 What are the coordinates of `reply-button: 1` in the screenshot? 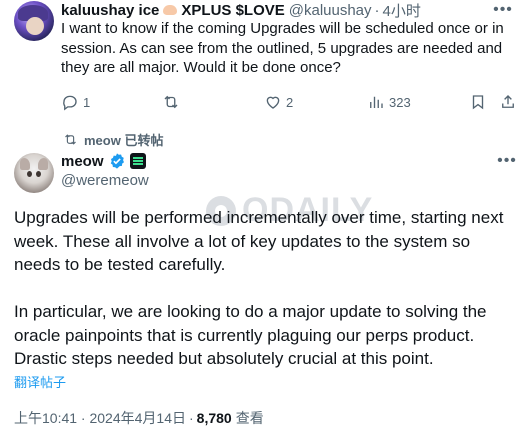 It's located at (75, 102).